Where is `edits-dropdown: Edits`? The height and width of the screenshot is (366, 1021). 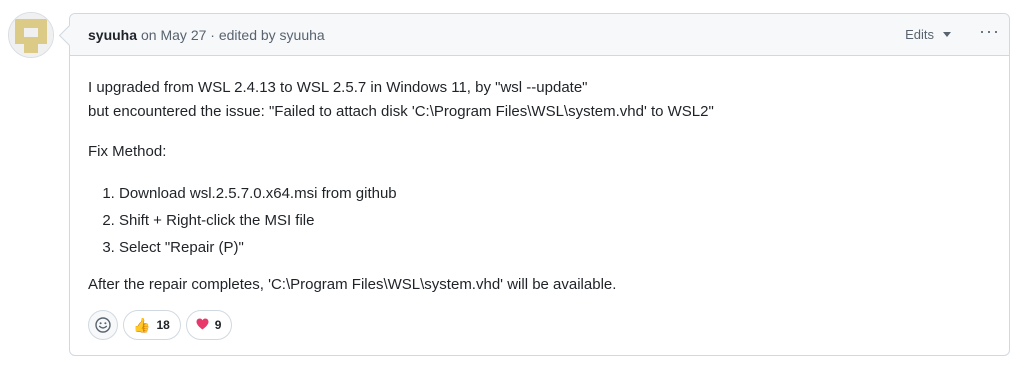 edits-dropdown: Edits is located at coordinates (928, 34).